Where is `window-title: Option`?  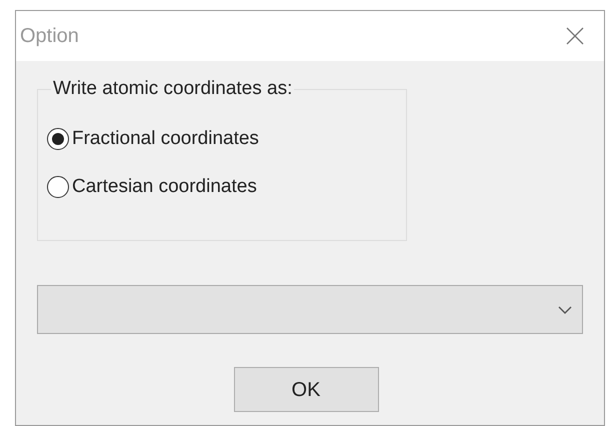
window-title: Option is located at coordinates (49, 36).